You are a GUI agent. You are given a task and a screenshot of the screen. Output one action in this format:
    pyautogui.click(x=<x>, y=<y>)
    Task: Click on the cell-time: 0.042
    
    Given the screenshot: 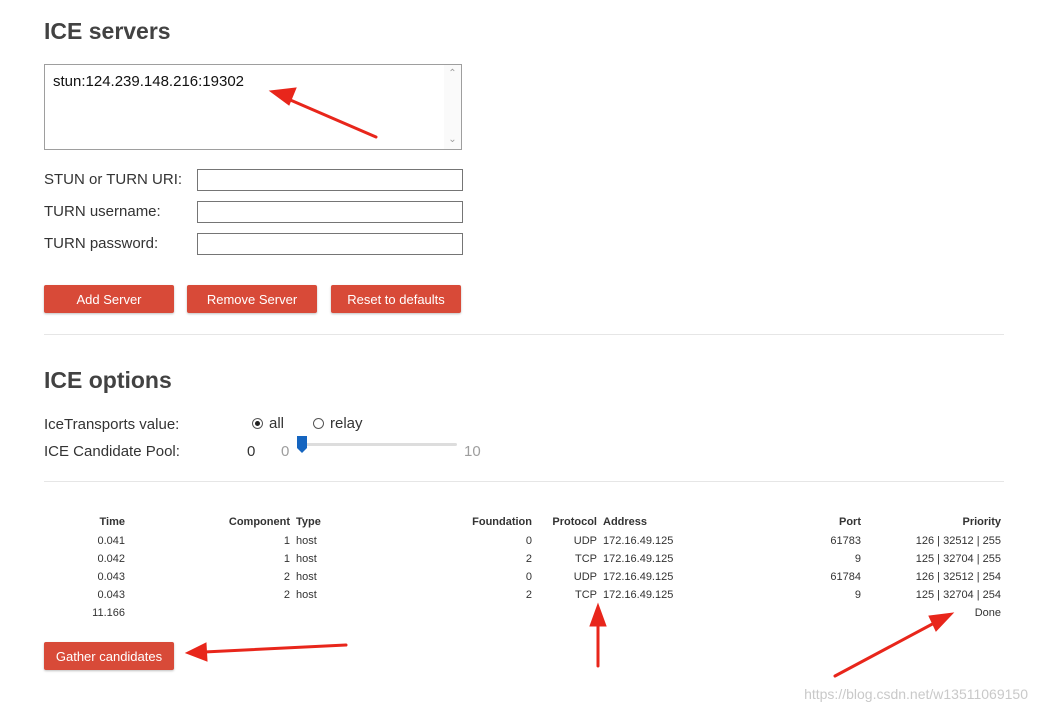 What is the action you would take?
    pyautogui.click(x=111, y=559)
    